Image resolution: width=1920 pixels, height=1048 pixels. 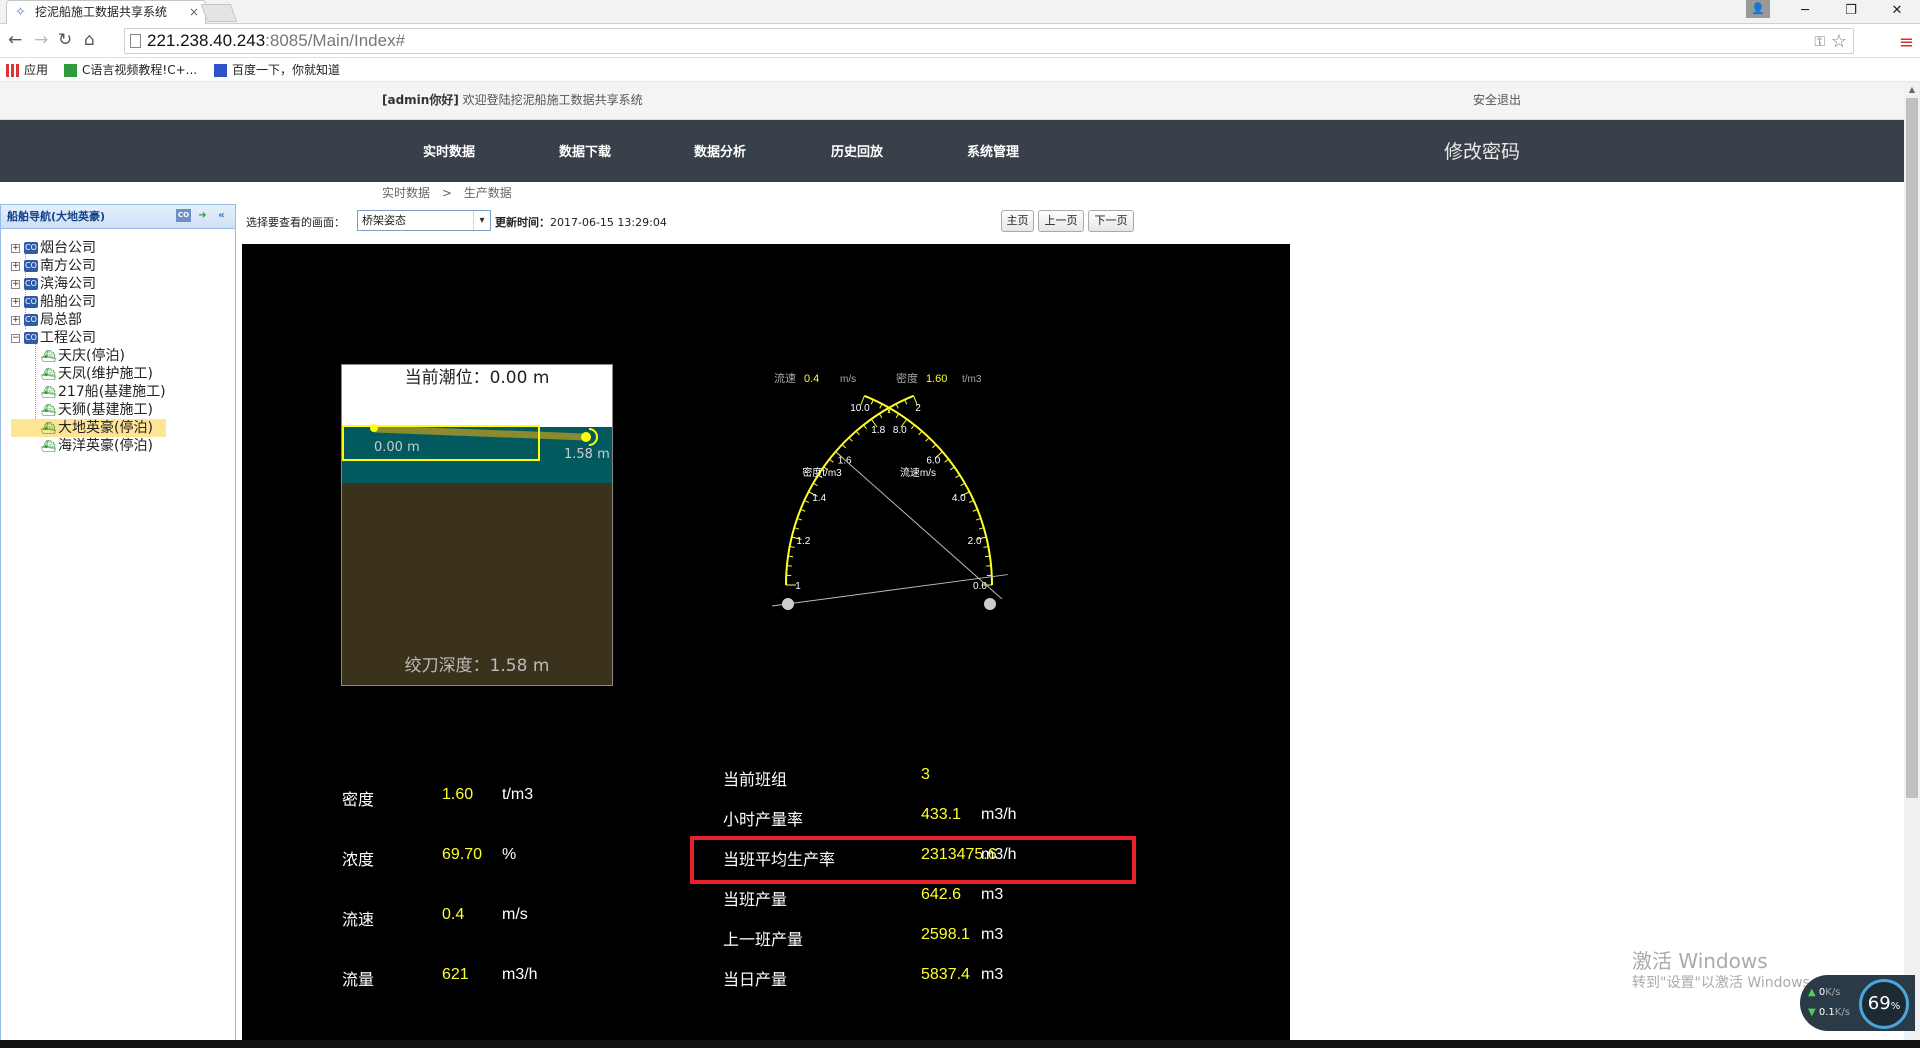 What do you see at coordinates (88, 248) in the screenshot?
I see `tree-company-node: + CO 烟台公司` at bounding box center [88, 248].